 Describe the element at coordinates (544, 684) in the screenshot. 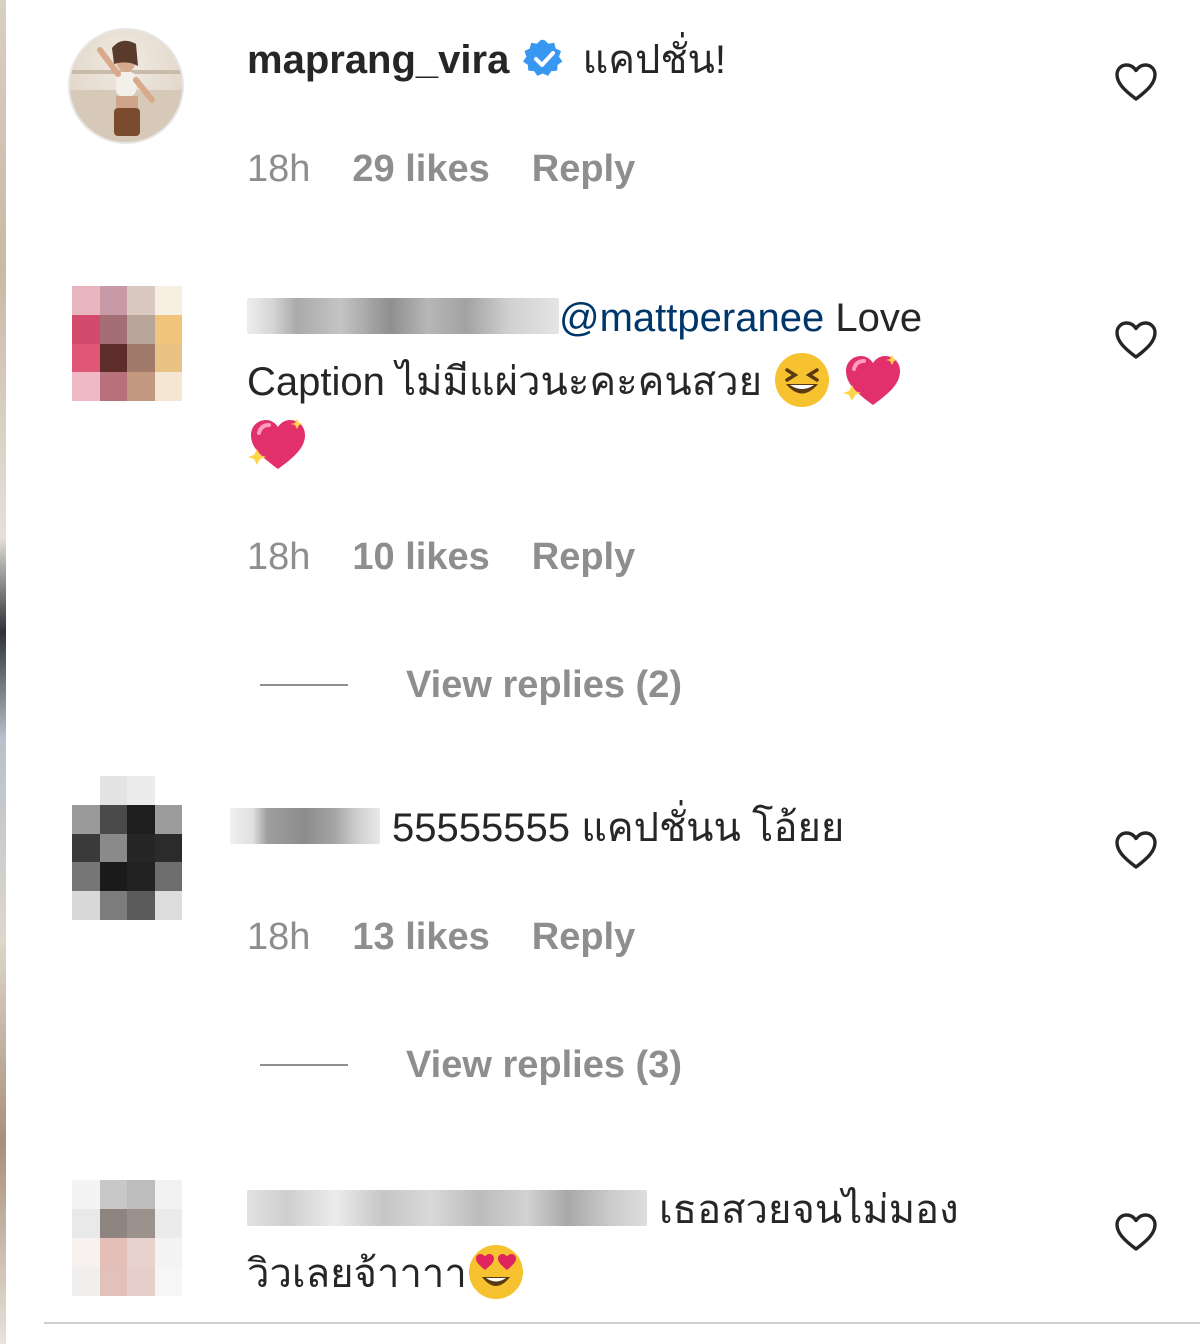

I see `view-replies-label: View replies (2)` at that location.